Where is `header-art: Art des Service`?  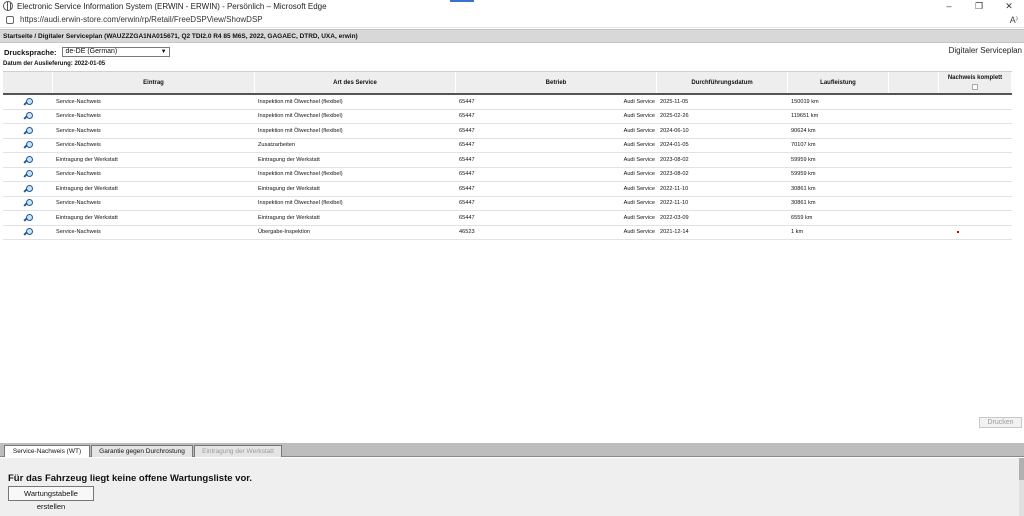 header-art: Art des Service is located at coordinates (355, 82).